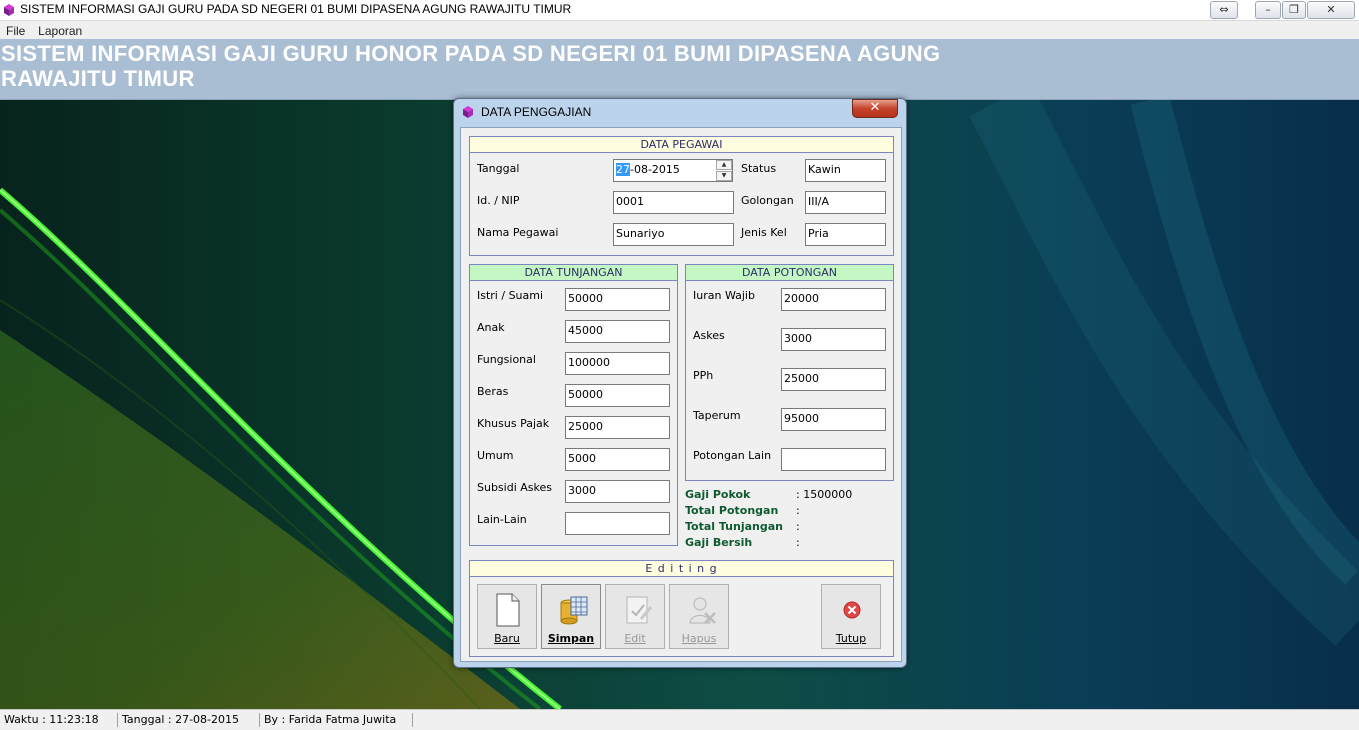 The image size is (1359, 730). What do you see at coordinates (719, 542) in the screenshot?
I see `label-gaji-bersih: Gaji Bersih` at bounding box center [719, 542].